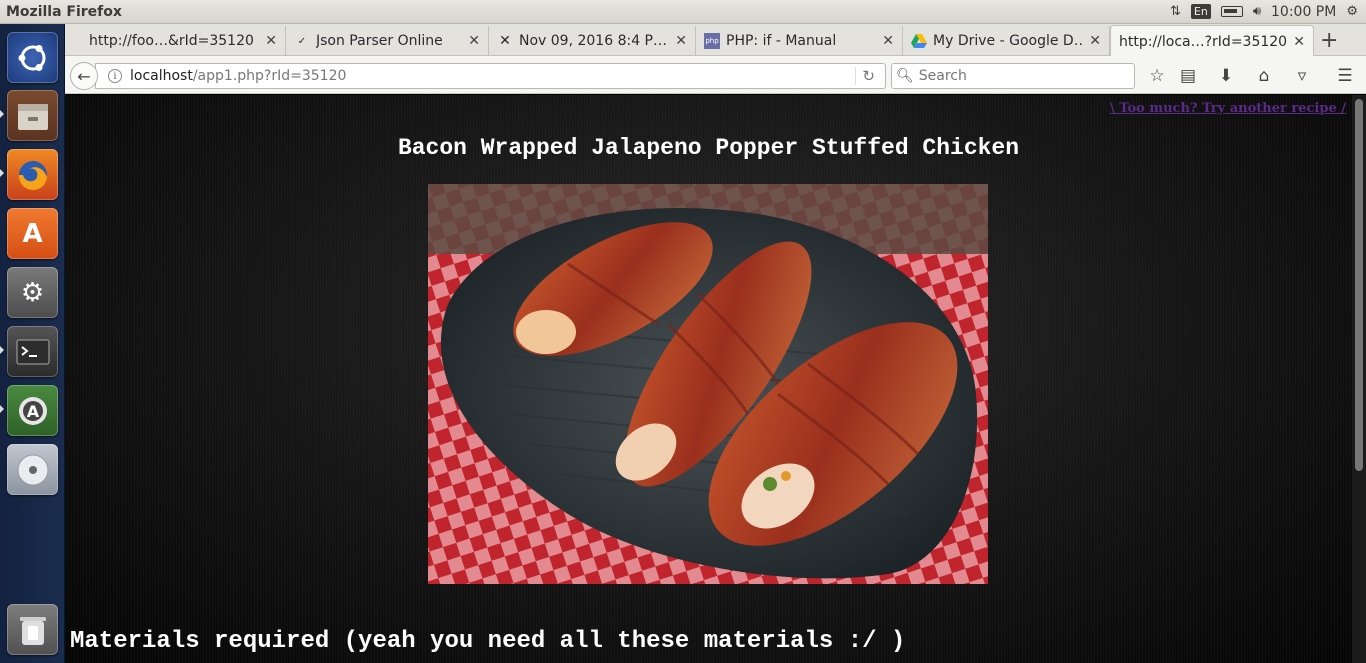  I want to click on network-transfer-icon: ⇅, so click(1175, 11).